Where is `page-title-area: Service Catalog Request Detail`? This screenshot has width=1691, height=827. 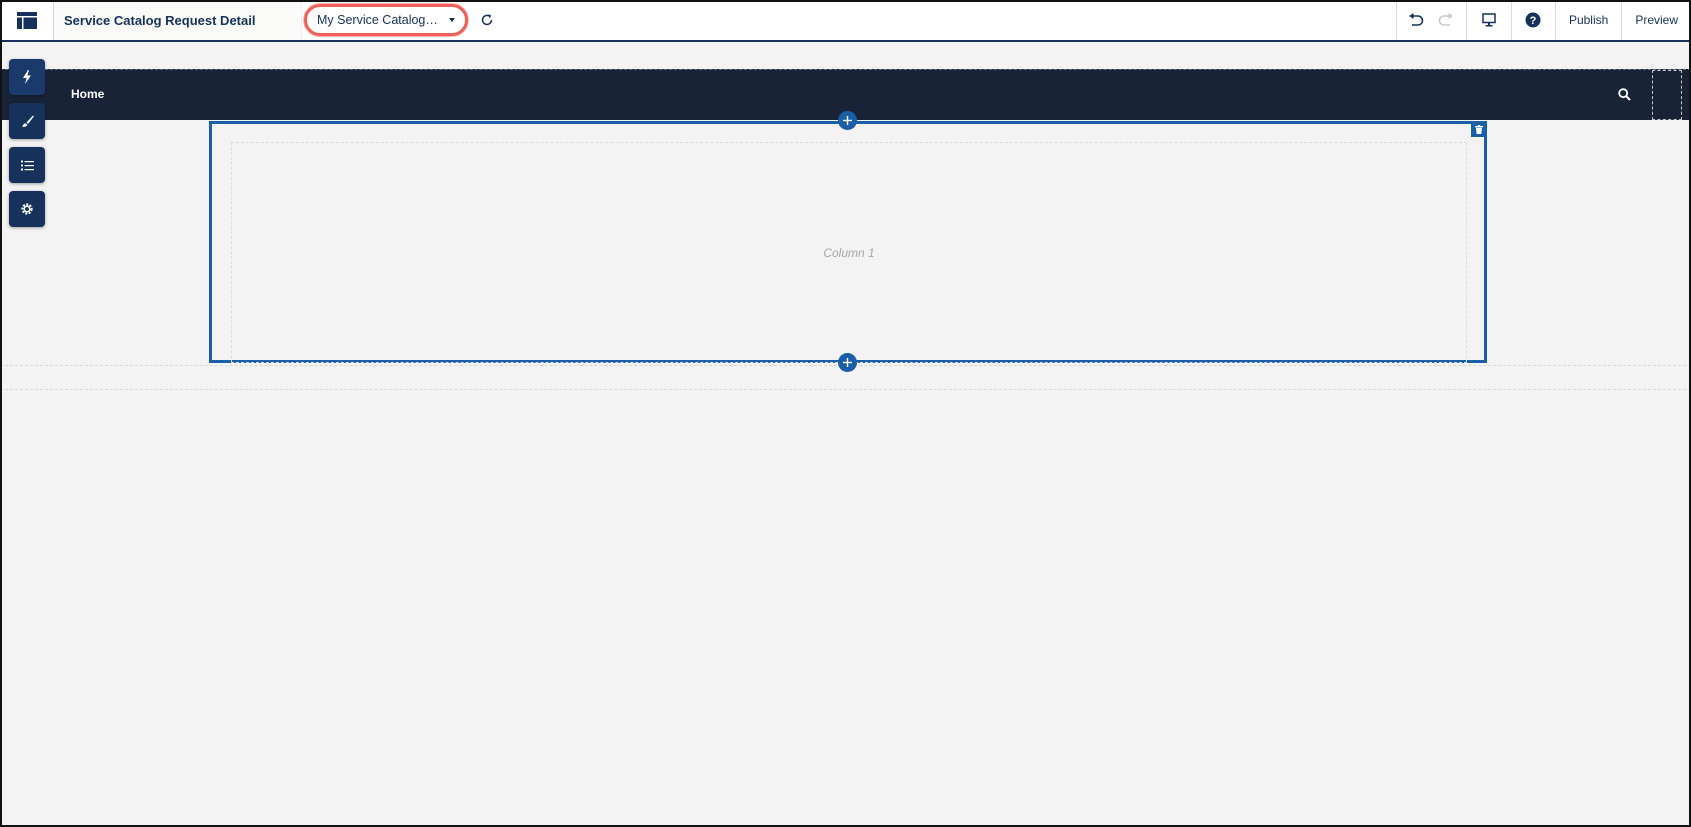 page-title-area: Service Catalog Request Detail is located at coordinates (178, 20).